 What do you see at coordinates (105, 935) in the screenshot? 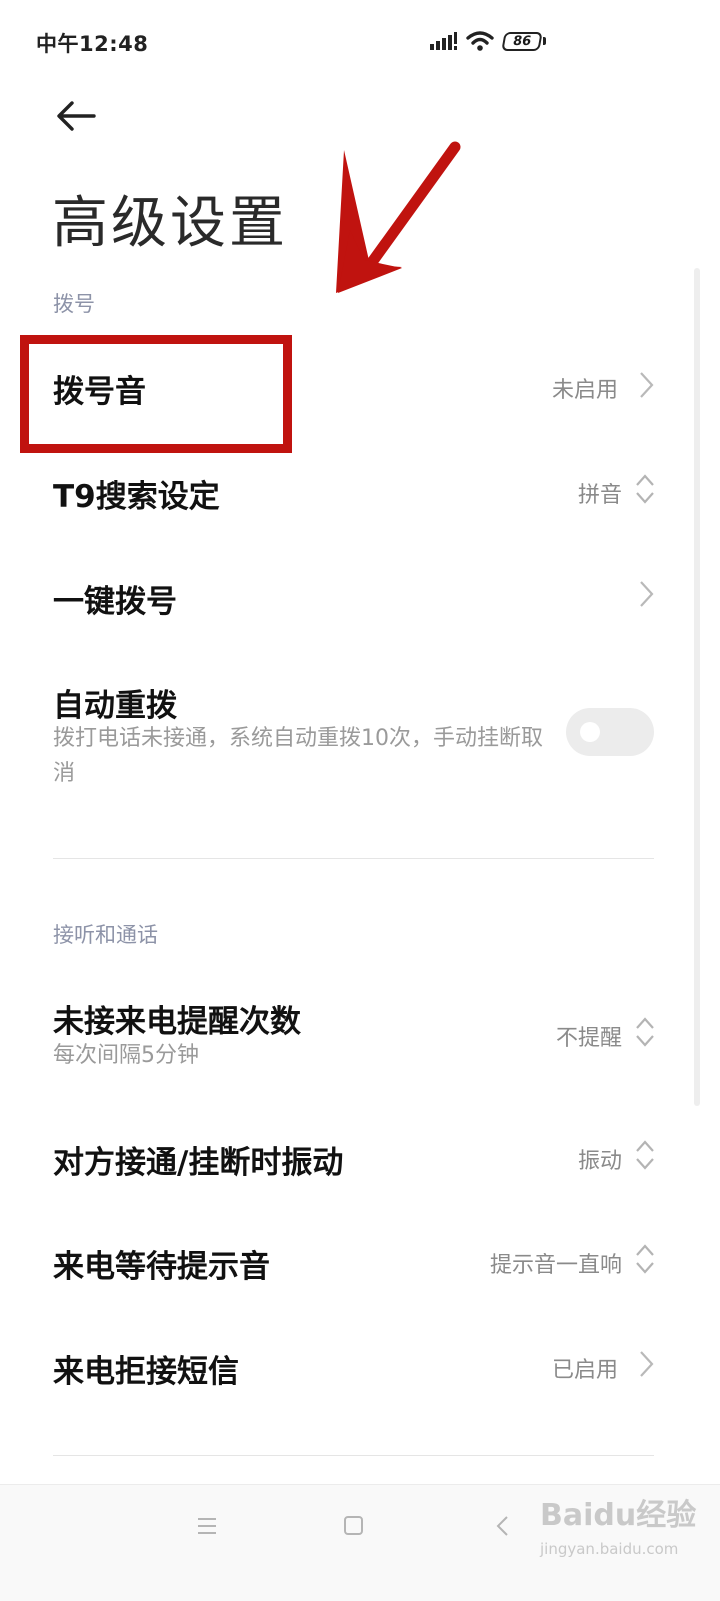
I see `section-header-calls: 接听和通话` at bounding box center [105, 935].